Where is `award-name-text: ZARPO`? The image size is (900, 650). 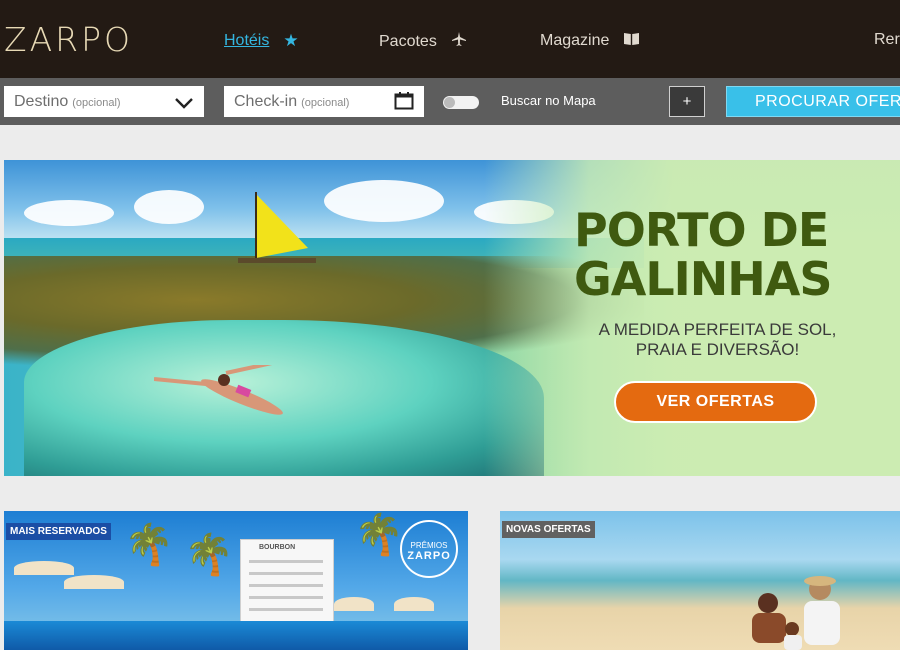 award-name-text: ZARPO is located at coordinates (429, 556).